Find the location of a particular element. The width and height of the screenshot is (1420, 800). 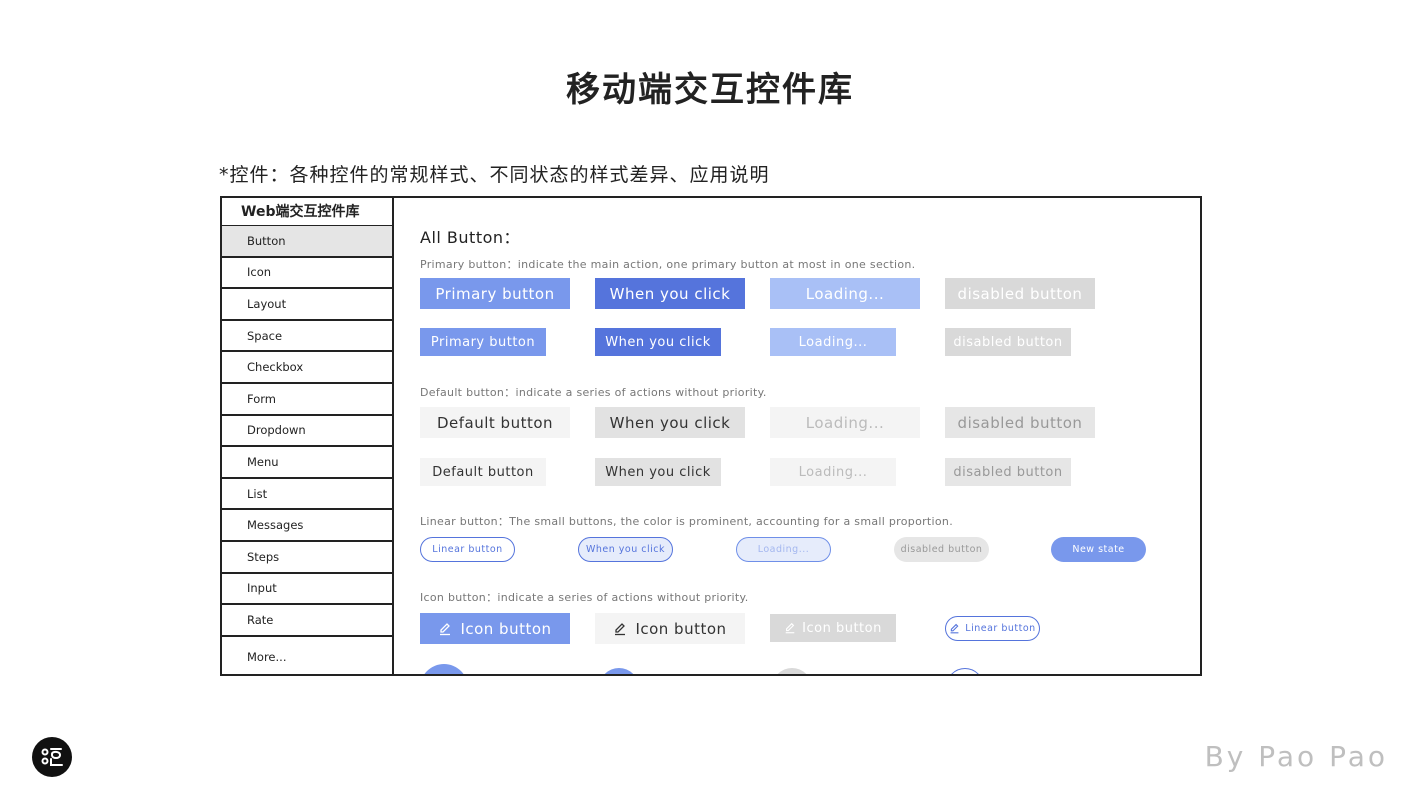

primary-button-large-disabled: disabled button is located at coordinates (1020, 293).